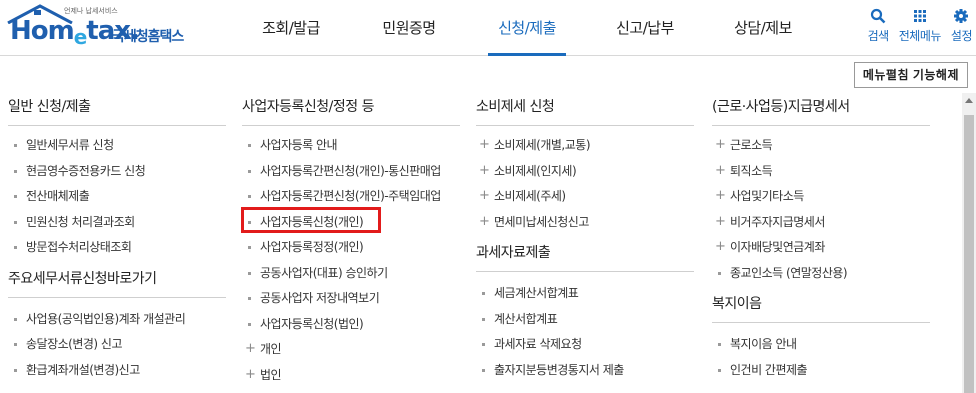 The image size is (976, 393). I want to click on menu-item: 사업자등록정정(개인), so click(351, 251).